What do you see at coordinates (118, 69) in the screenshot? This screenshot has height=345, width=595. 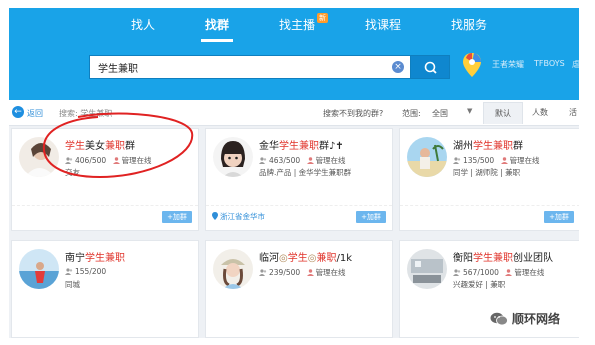 I see `search-input-value: 学生兼职` at bounding box center [118, 69].